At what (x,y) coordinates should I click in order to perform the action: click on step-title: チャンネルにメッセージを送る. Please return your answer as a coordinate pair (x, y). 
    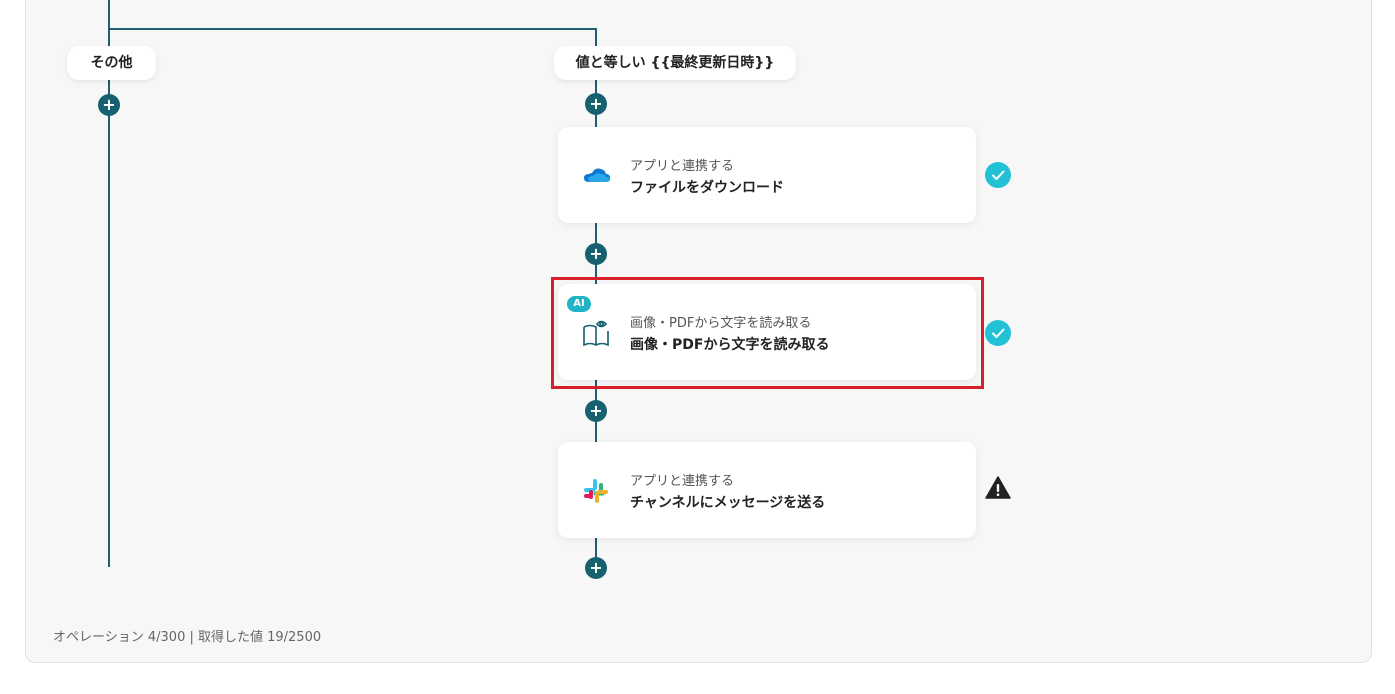
    Looking at the image, I should click on (728, 503).